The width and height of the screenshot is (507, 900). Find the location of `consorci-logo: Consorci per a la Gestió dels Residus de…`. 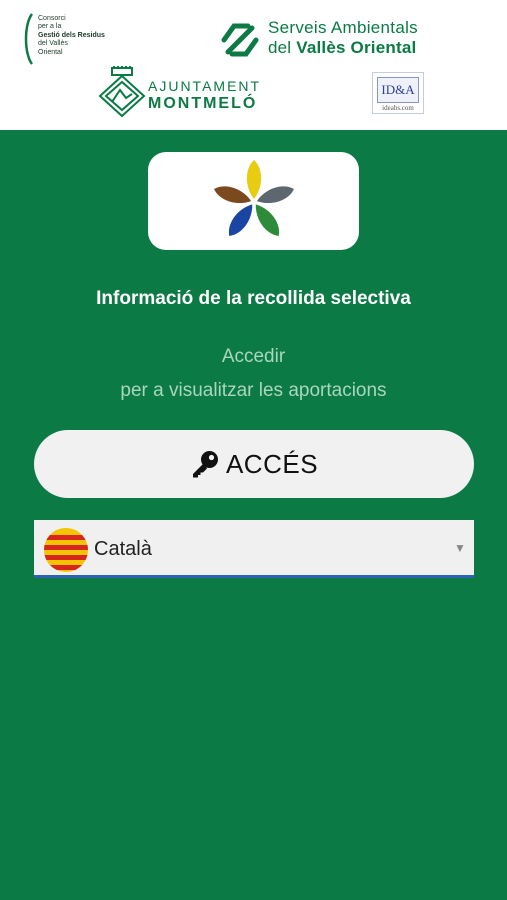

consorci-logo: Consorci per a la Gestió dels Residus de… is located at coordinates (87, 39).